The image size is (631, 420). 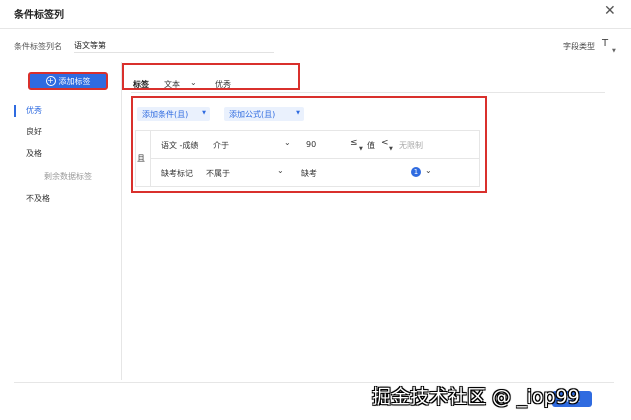 I want to click on upper-op-select: <, so click(x=385, y=143).